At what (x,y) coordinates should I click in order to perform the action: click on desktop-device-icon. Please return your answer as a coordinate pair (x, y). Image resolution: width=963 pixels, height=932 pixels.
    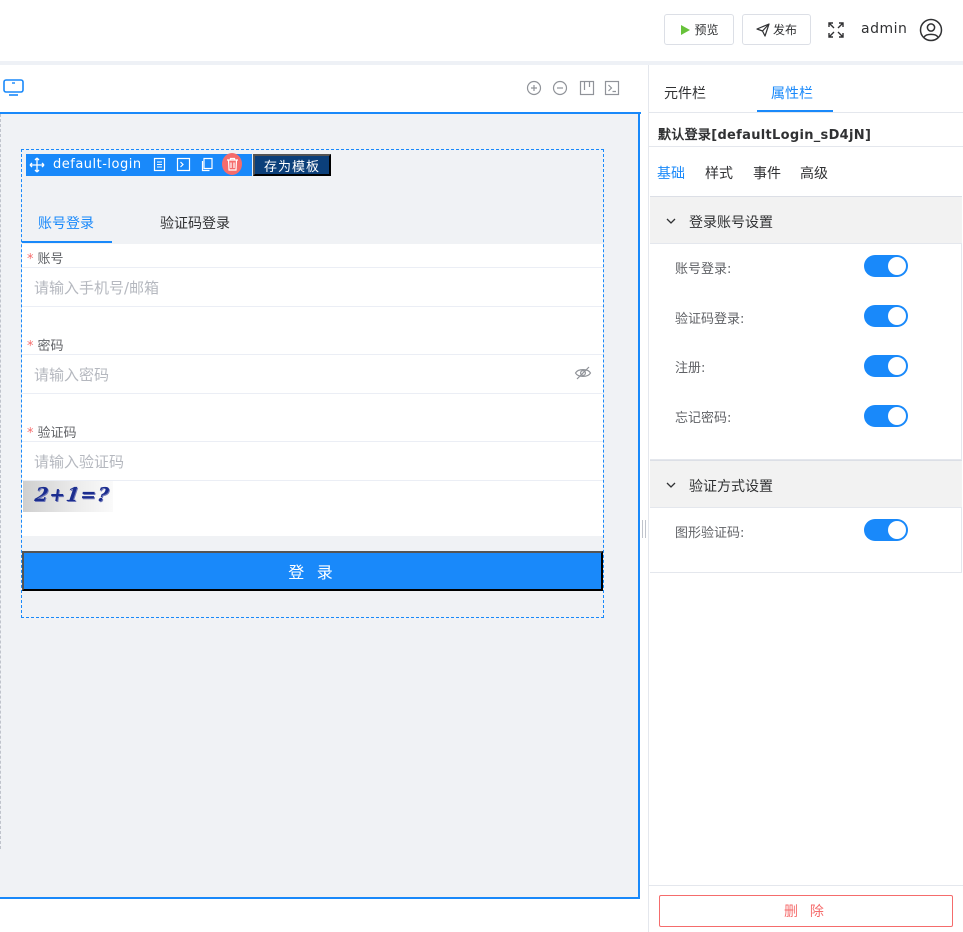
    Looking at the image, I should click on (13, 87).